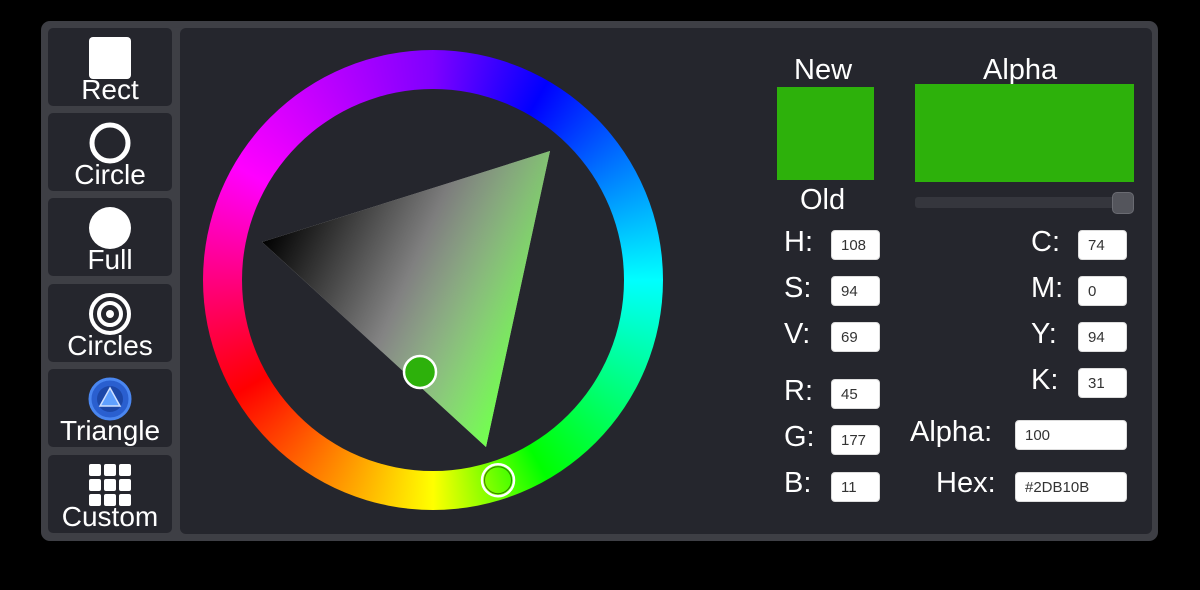 The height and width of the screenshot is (590, 1200). Describe the element at coordinates (798, 391) in the screenshot. I see `red-label: R:` at that location.